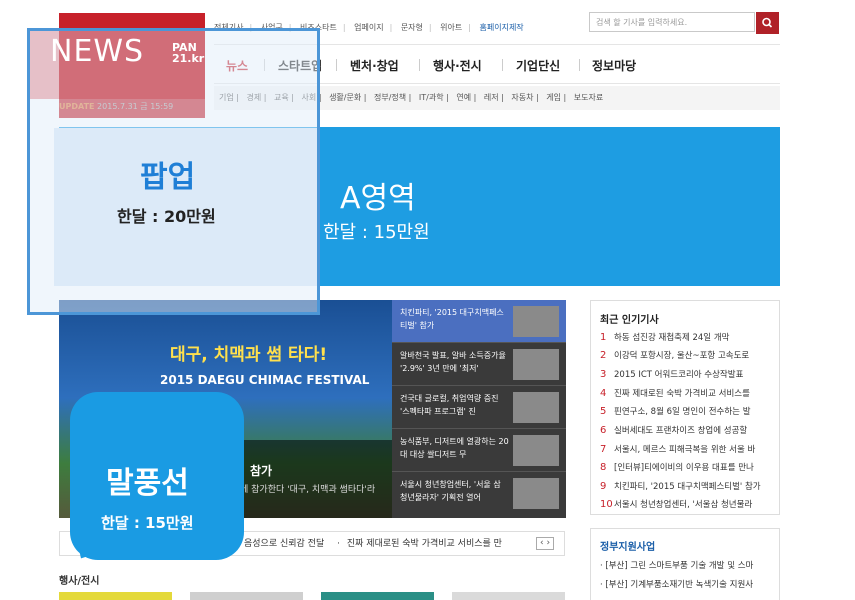 The width and height of the screenshot is (855, 600). I want to click on gov-support-item: · [부산] 그린 스마트부품 기술 개발 및 스마, so click(686, 565).